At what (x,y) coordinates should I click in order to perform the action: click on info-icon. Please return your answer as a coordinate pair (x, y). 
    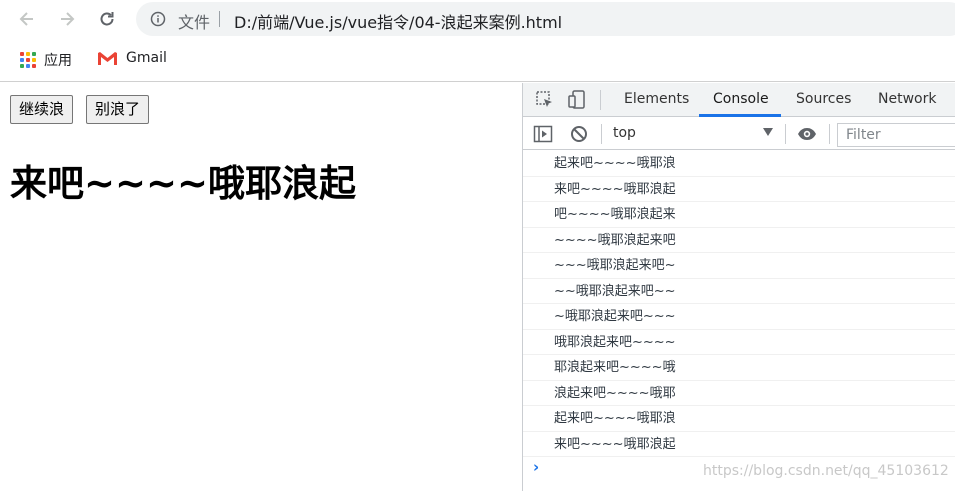
    Looking at the image, I should click on (158, 19).